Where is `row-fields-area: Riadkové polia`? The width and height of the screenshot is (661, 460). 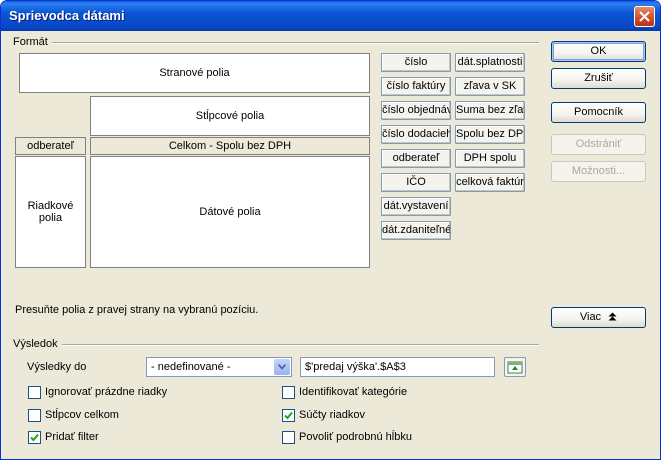
row-fields-area: Riadkové polia is located at coordinates (50, 212).